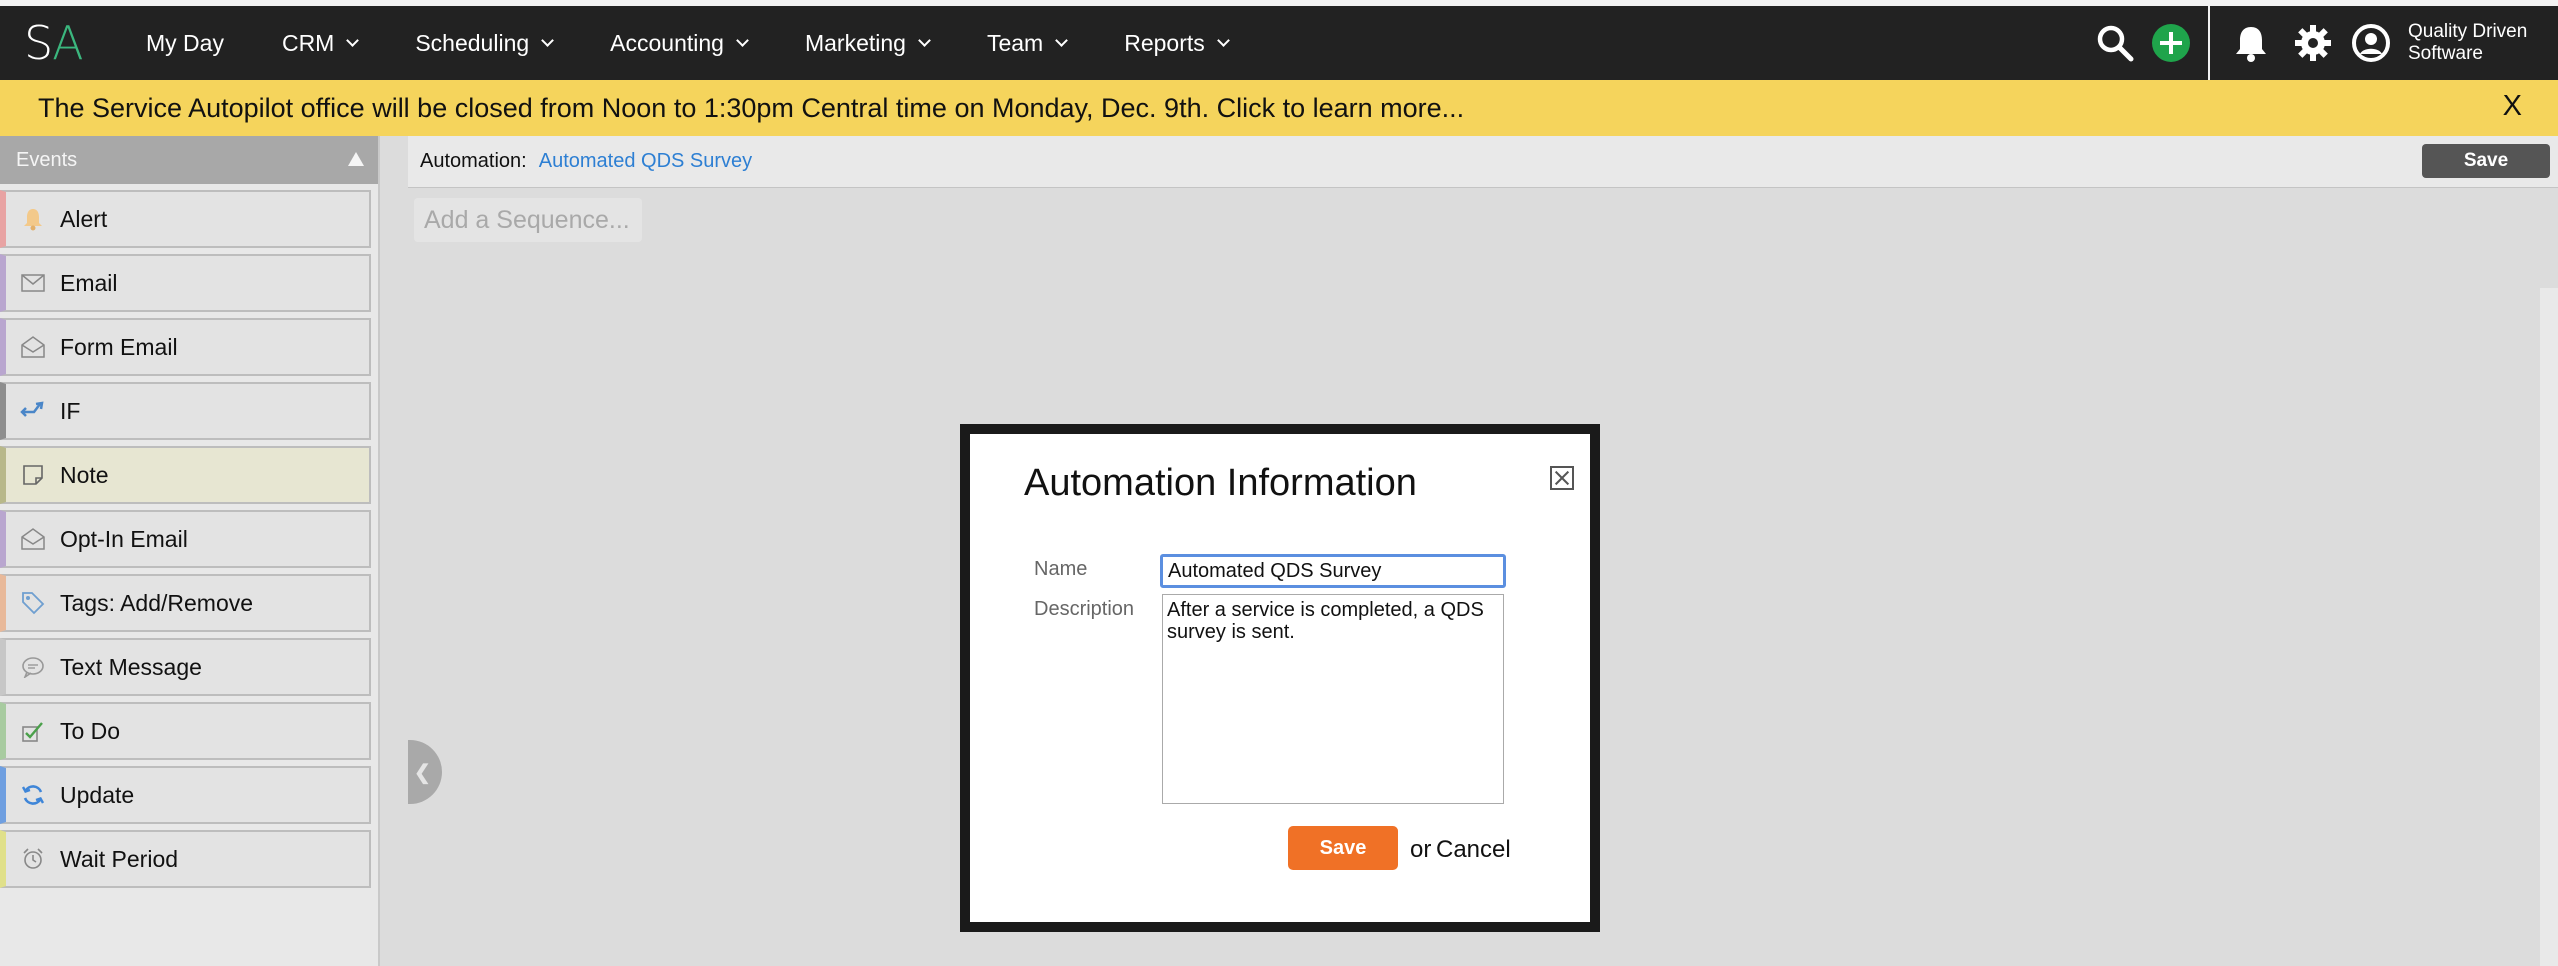 Image resolution: width=2558 pixels, height=966 pixels. Describe the element at coordinates (185, 731) in the screenshot. I see `event-to-do: To Do` at that location.